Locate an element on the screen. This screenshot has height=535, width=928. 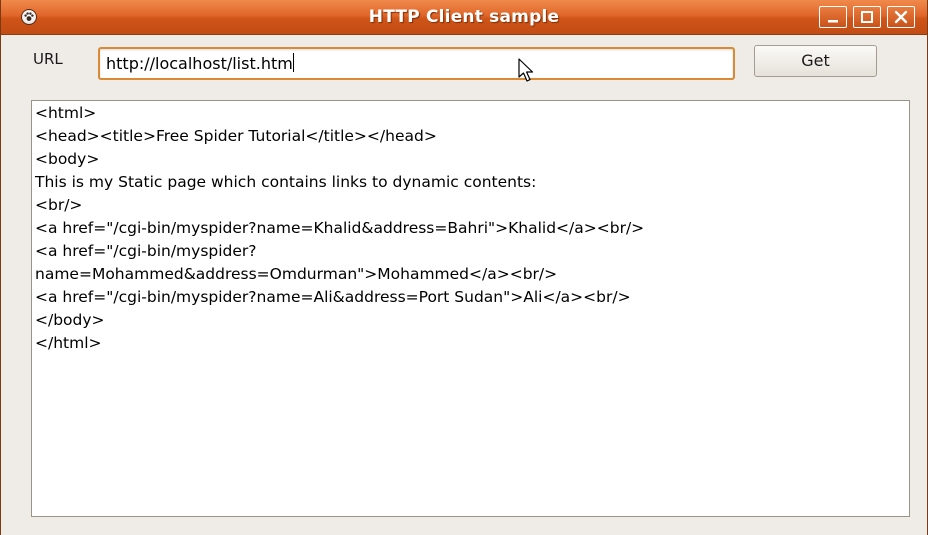
response-line: <html> is located at coordinates (66, 113).